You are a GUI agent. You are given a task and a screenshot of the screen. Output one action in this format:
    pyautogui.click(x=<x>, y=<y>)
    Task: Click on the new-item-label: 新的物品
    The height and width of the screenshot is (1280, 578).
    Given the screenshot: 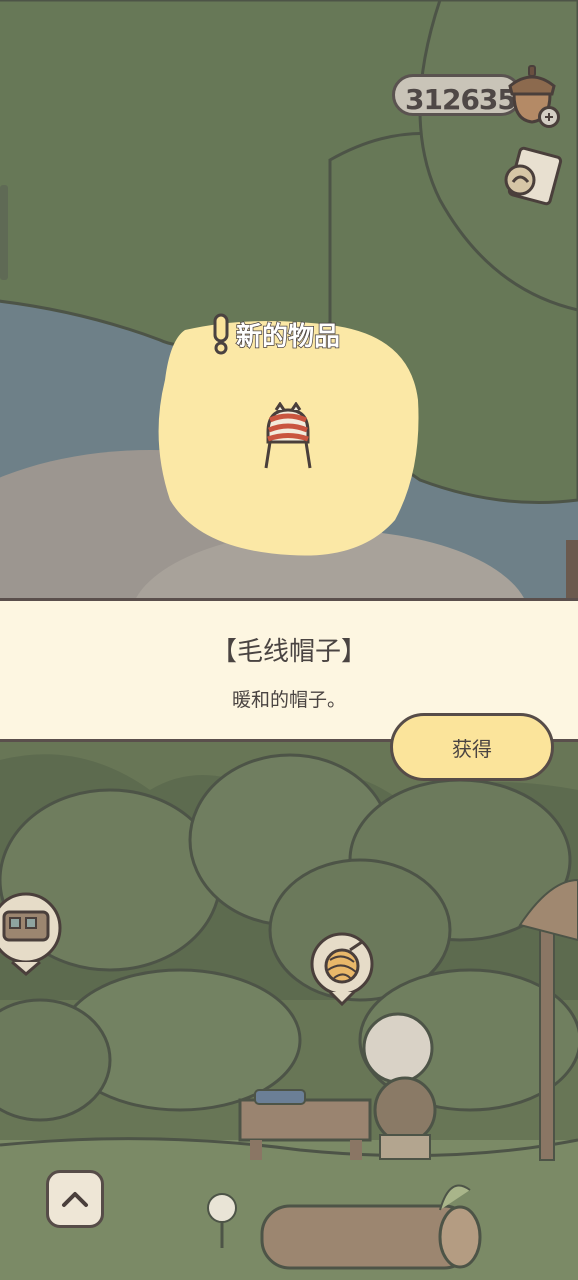 What is the action you would take?
    pyautogui.click(x=275, y=334)
    